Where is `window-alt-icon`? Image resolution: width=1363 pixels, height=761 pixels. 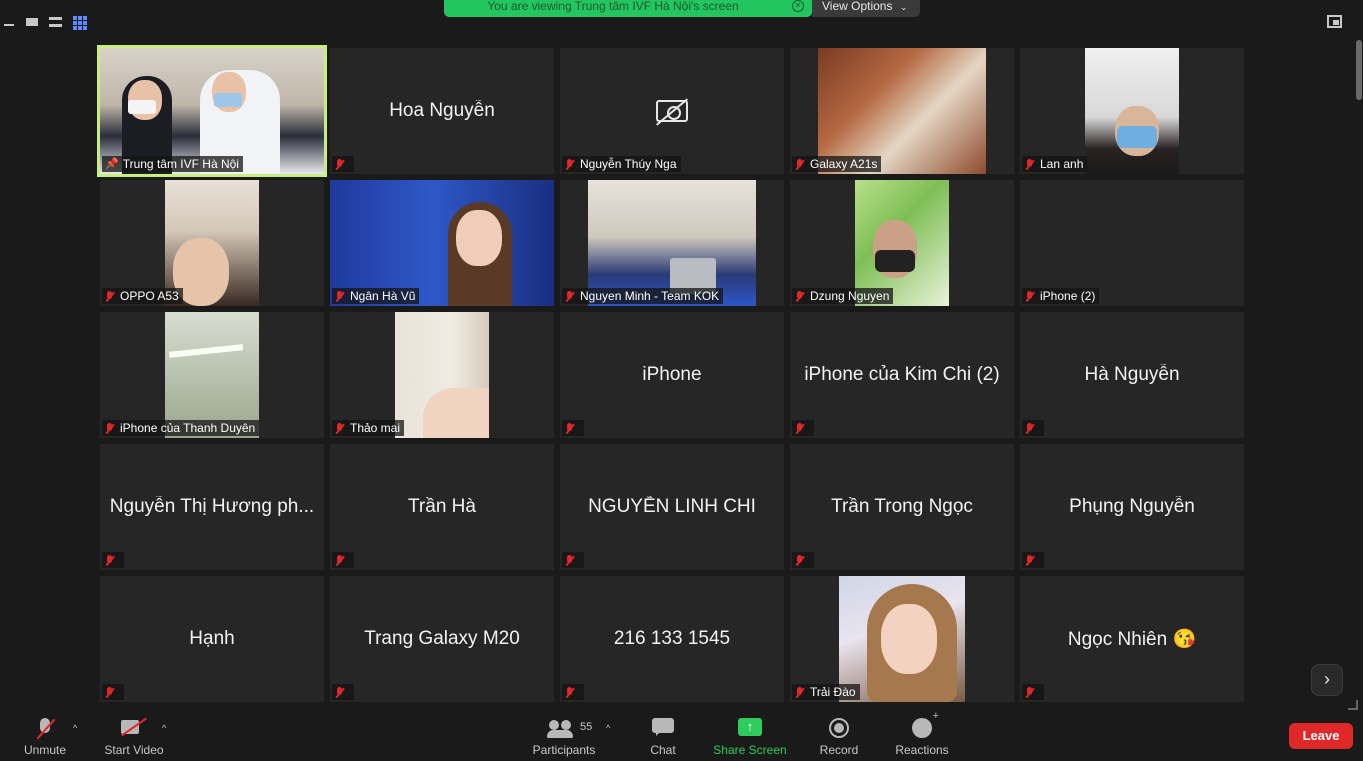 window-alt-icon is located at coordinates (55, 22).